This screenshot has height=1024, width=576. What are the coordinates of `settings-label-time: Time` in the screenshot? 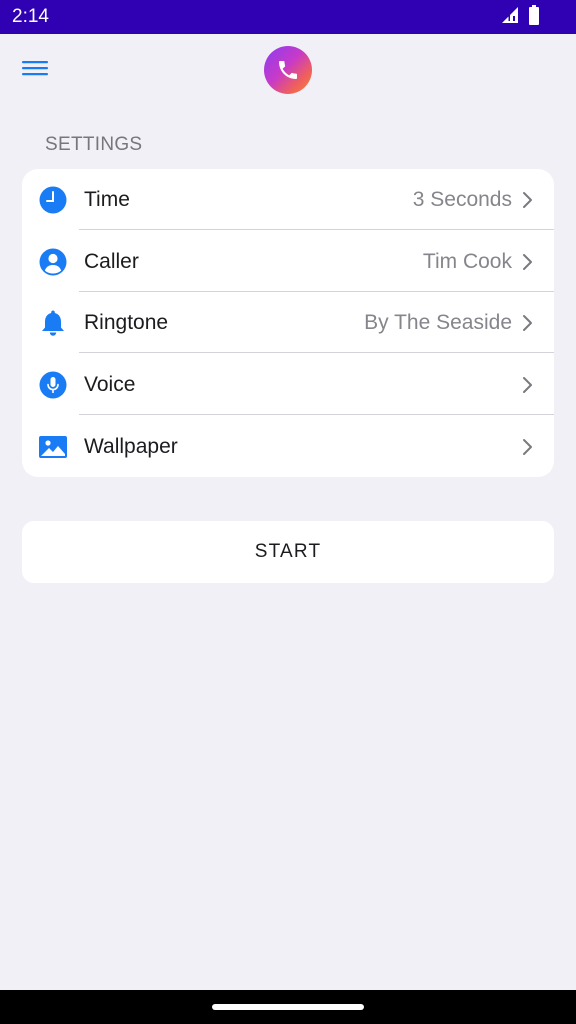 It's located at (107, 199).